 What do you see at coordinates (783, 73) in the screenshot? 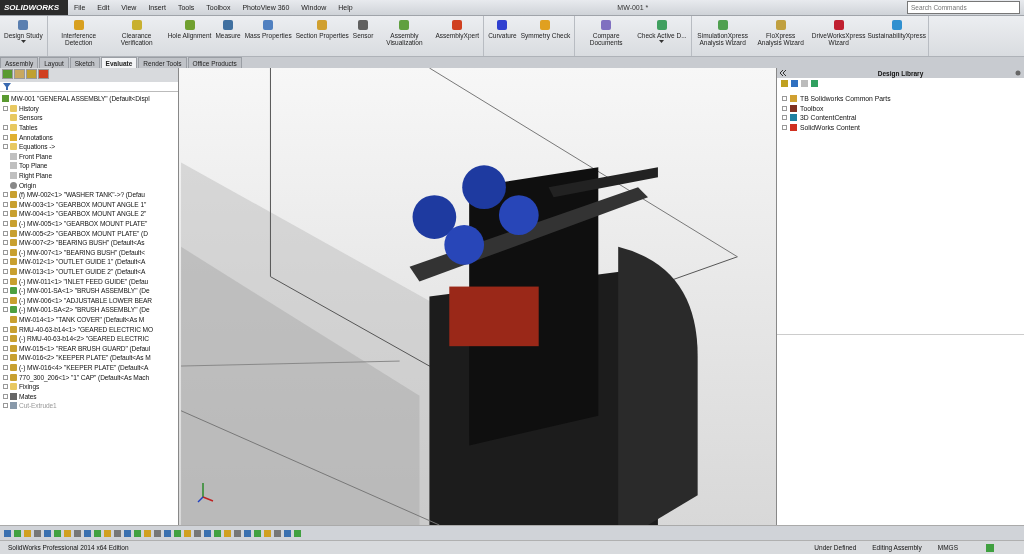
I see `collapse-icon` at bounding box center [783, 73].